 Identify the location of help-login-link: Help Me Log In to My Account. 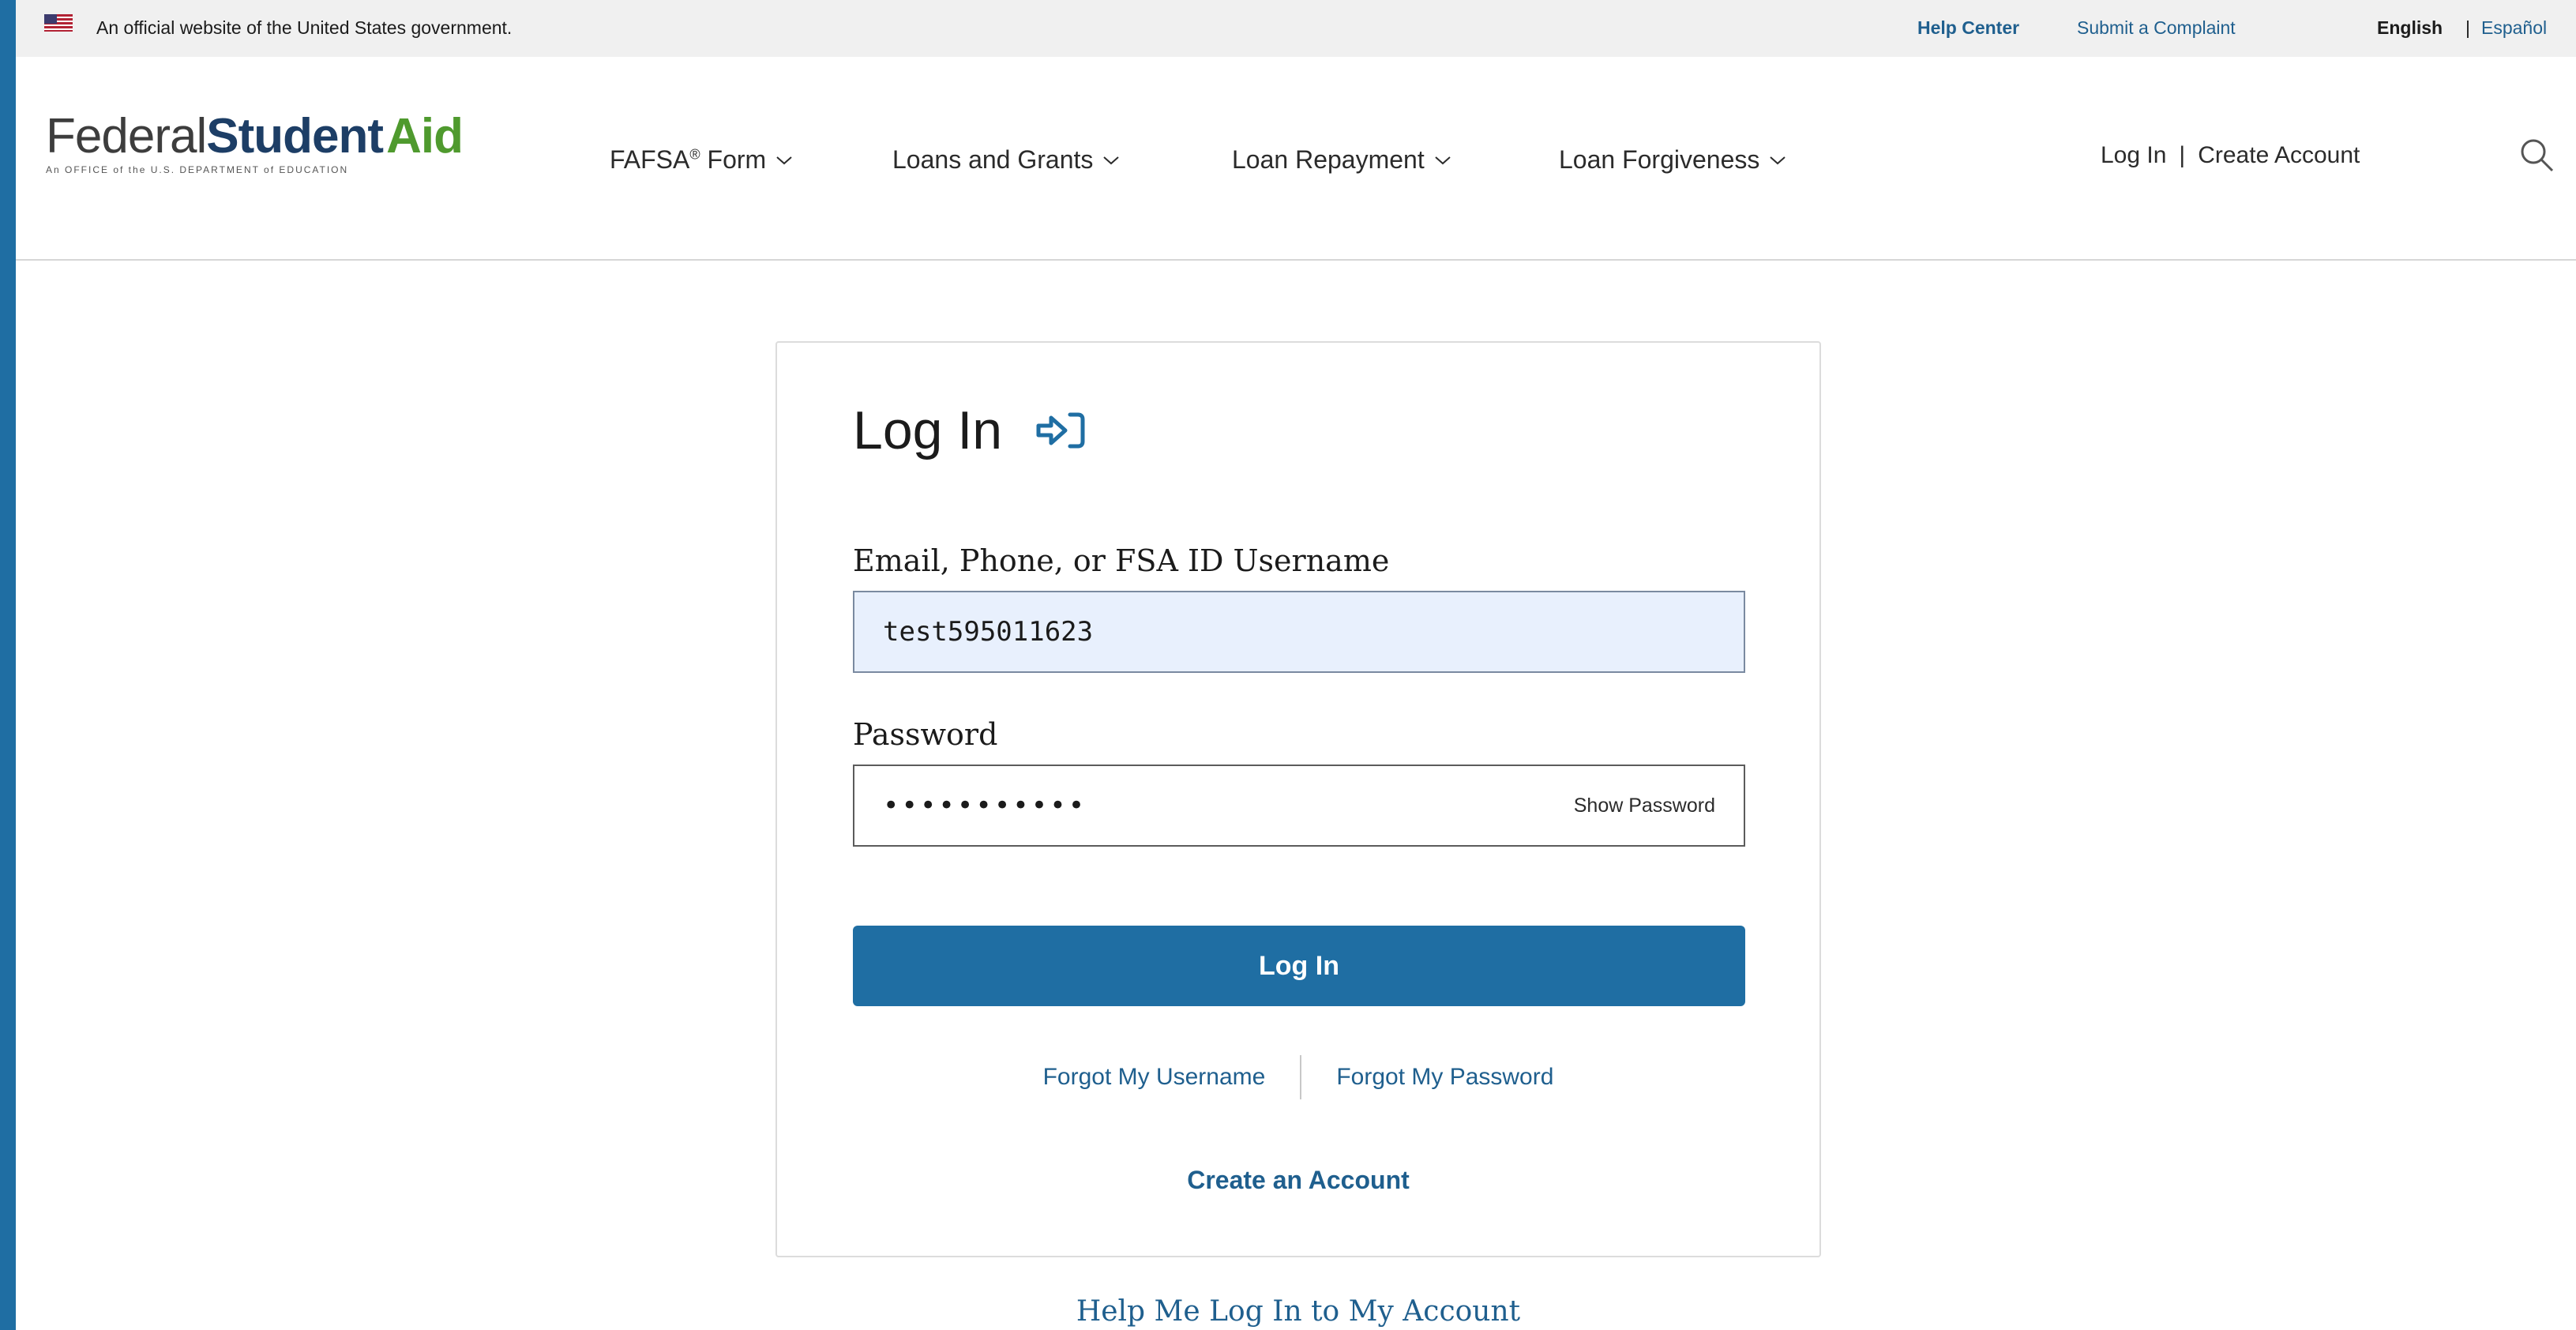
(1298, 1311).